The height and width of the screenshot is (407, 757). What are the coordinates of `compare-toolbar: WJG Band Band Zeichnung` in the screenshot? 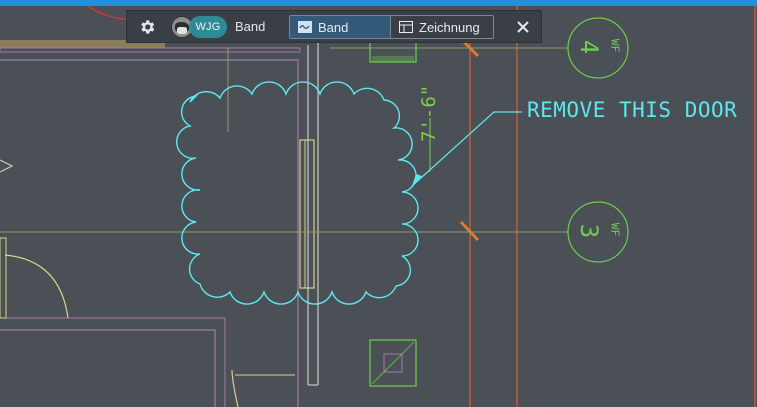 It's located at (334, 26).